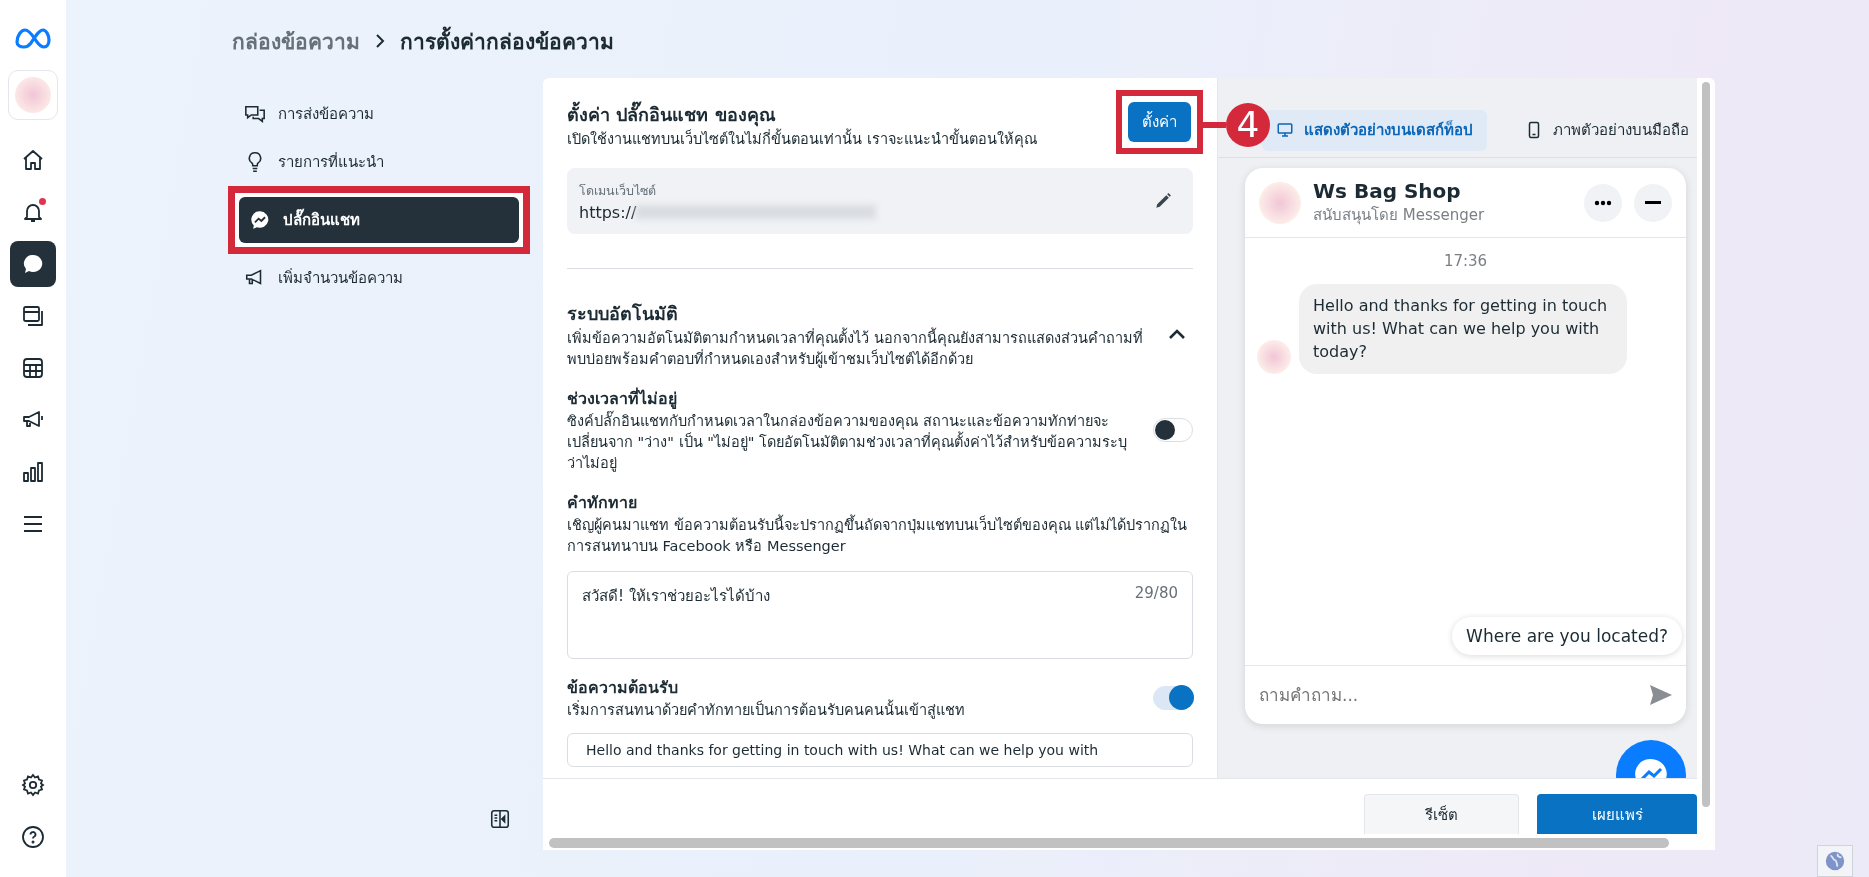  I want to click on publish-button: เผยแพร่, so click(1617, 814).